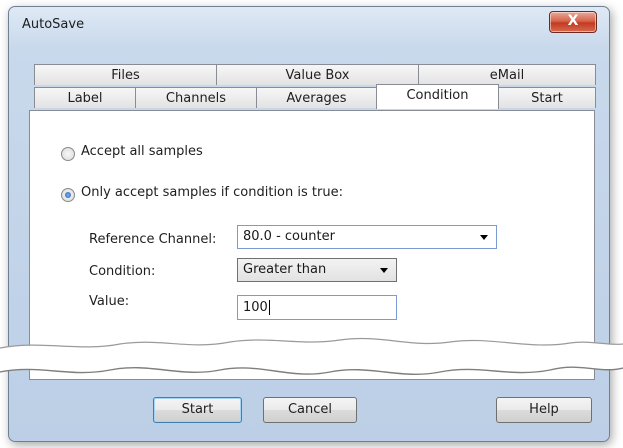 The height and width of the screenshot is (448, 623). What do you see at coordinates (544, 410) in the screenshot?
I see `help-button: Help` at bounding box center [544, 410].